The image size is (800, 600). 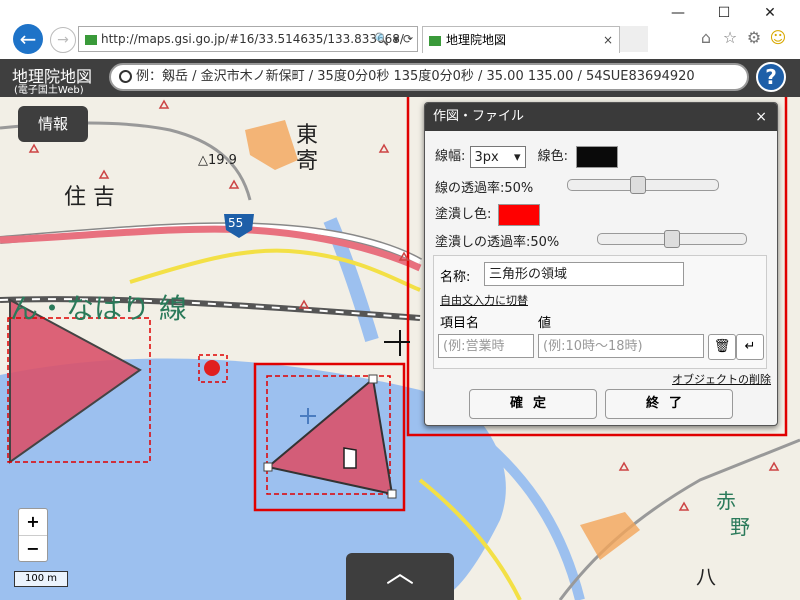 What do you see at coordinates (89, 197) in the screenshot?
I see `place-label: 住 吉` at bounding box center [89, 197].